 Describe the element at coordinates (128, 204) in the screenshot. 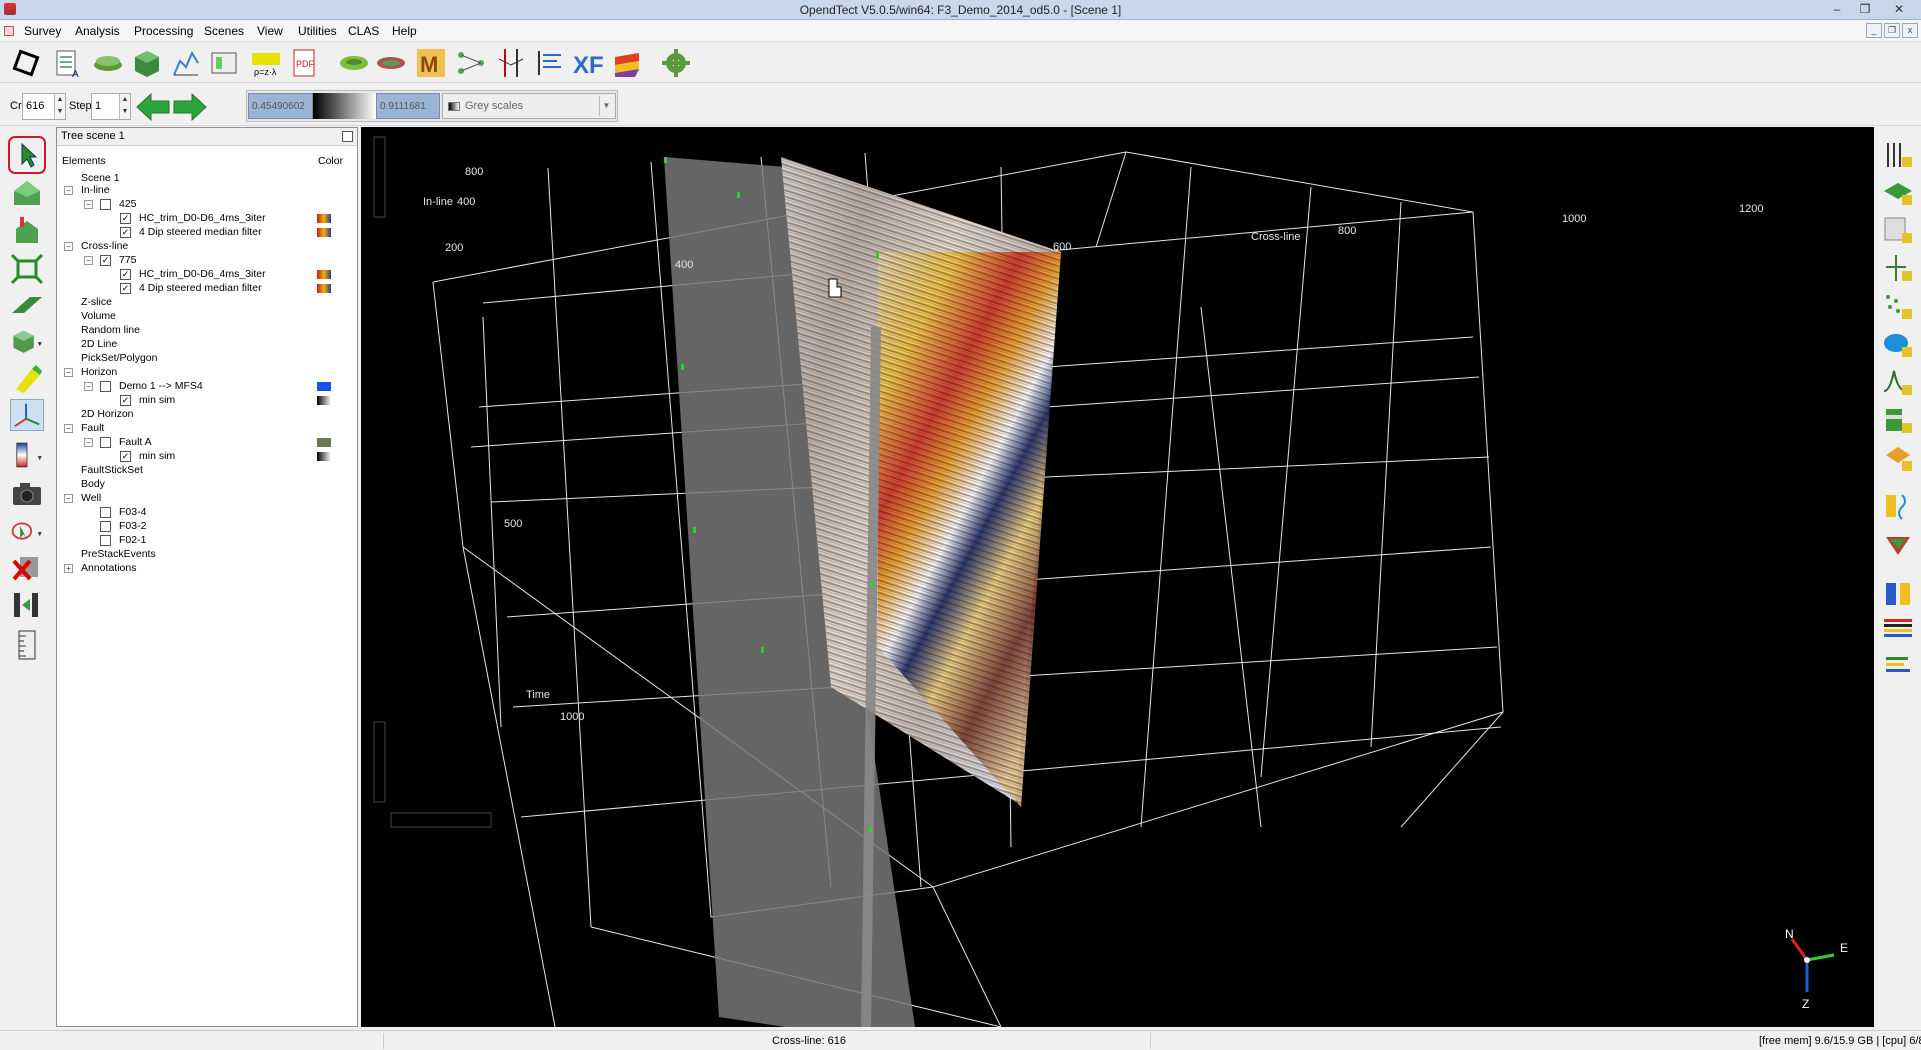

I see `tree-inline-425: 425` at that location.